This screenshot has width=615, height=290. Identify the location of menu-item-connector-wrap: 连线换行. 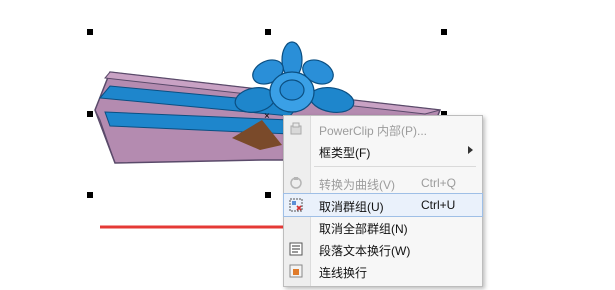
(383, 271).